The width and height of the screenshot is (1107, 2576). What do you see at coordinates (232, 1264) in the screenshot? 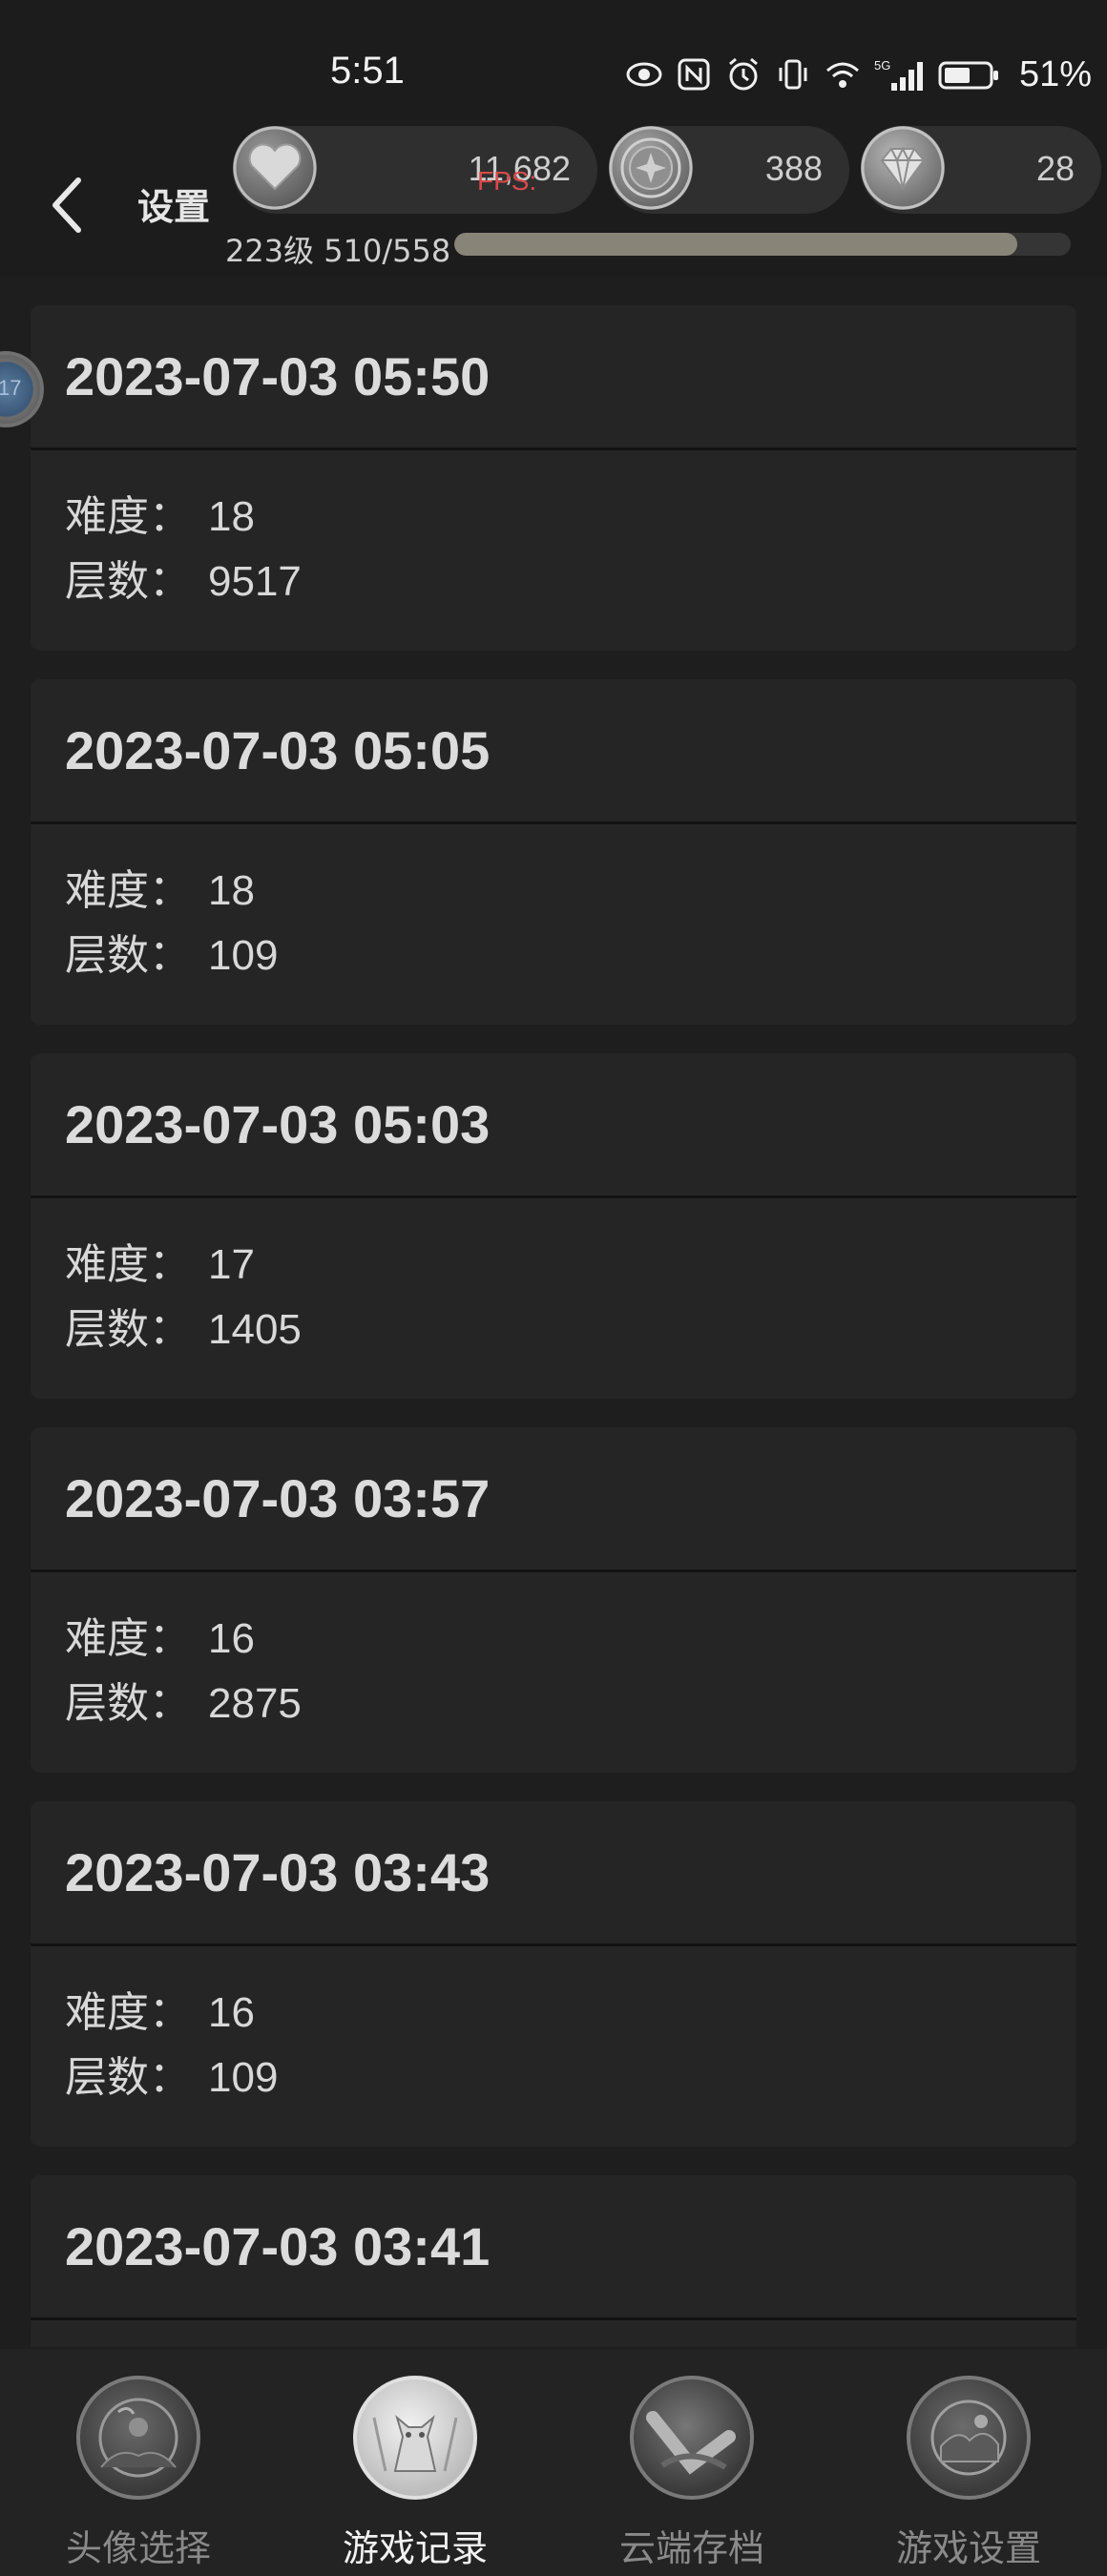
I see `difficulty-value: 17` at bounding box center [232, 1264].